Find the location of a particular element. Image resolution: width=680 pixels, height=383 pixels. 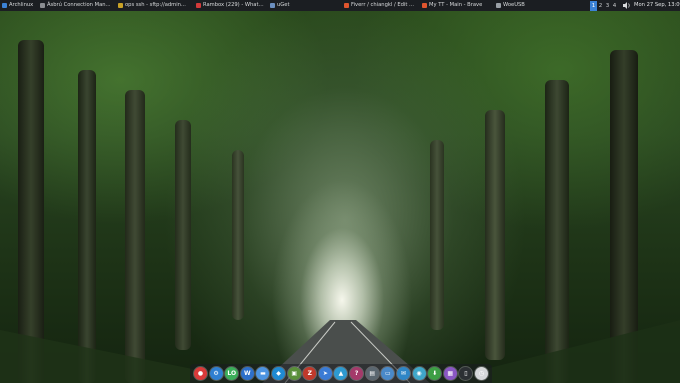

workspace-4: 4 is located at coordinates (614, 6).